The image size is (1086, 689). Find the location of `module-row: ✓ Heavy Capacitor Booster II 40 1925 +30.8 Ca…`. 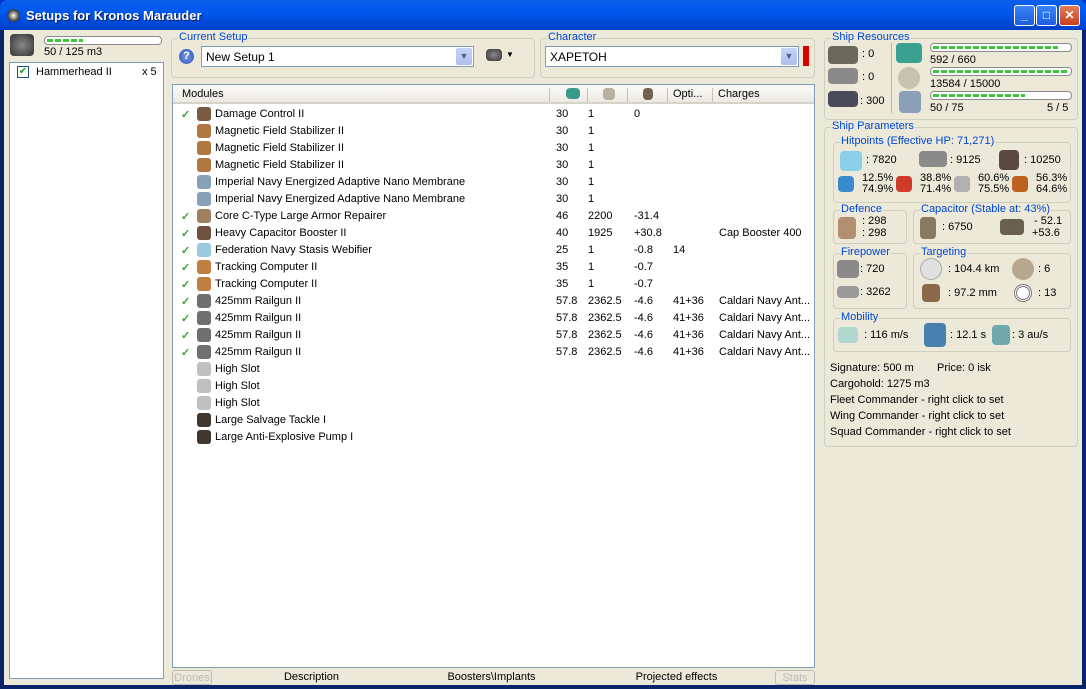

module-row: ✓ Heavy Capacitor Booster II 40 1925 +30.8 Ca… is located at coordinates (493, 233).